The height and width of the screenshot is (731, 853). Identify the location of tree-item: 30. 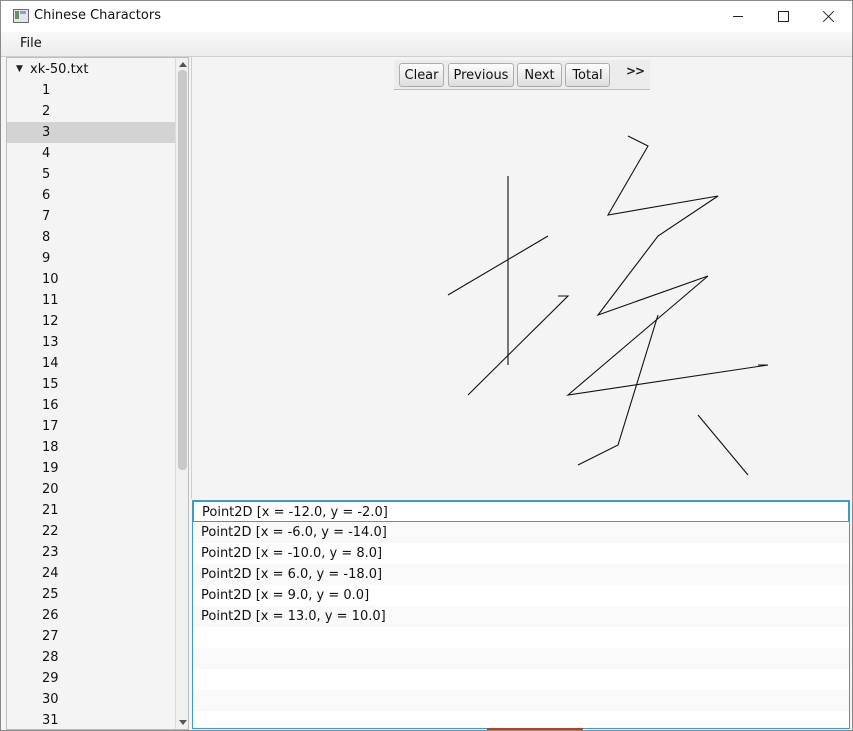
(91, 699).